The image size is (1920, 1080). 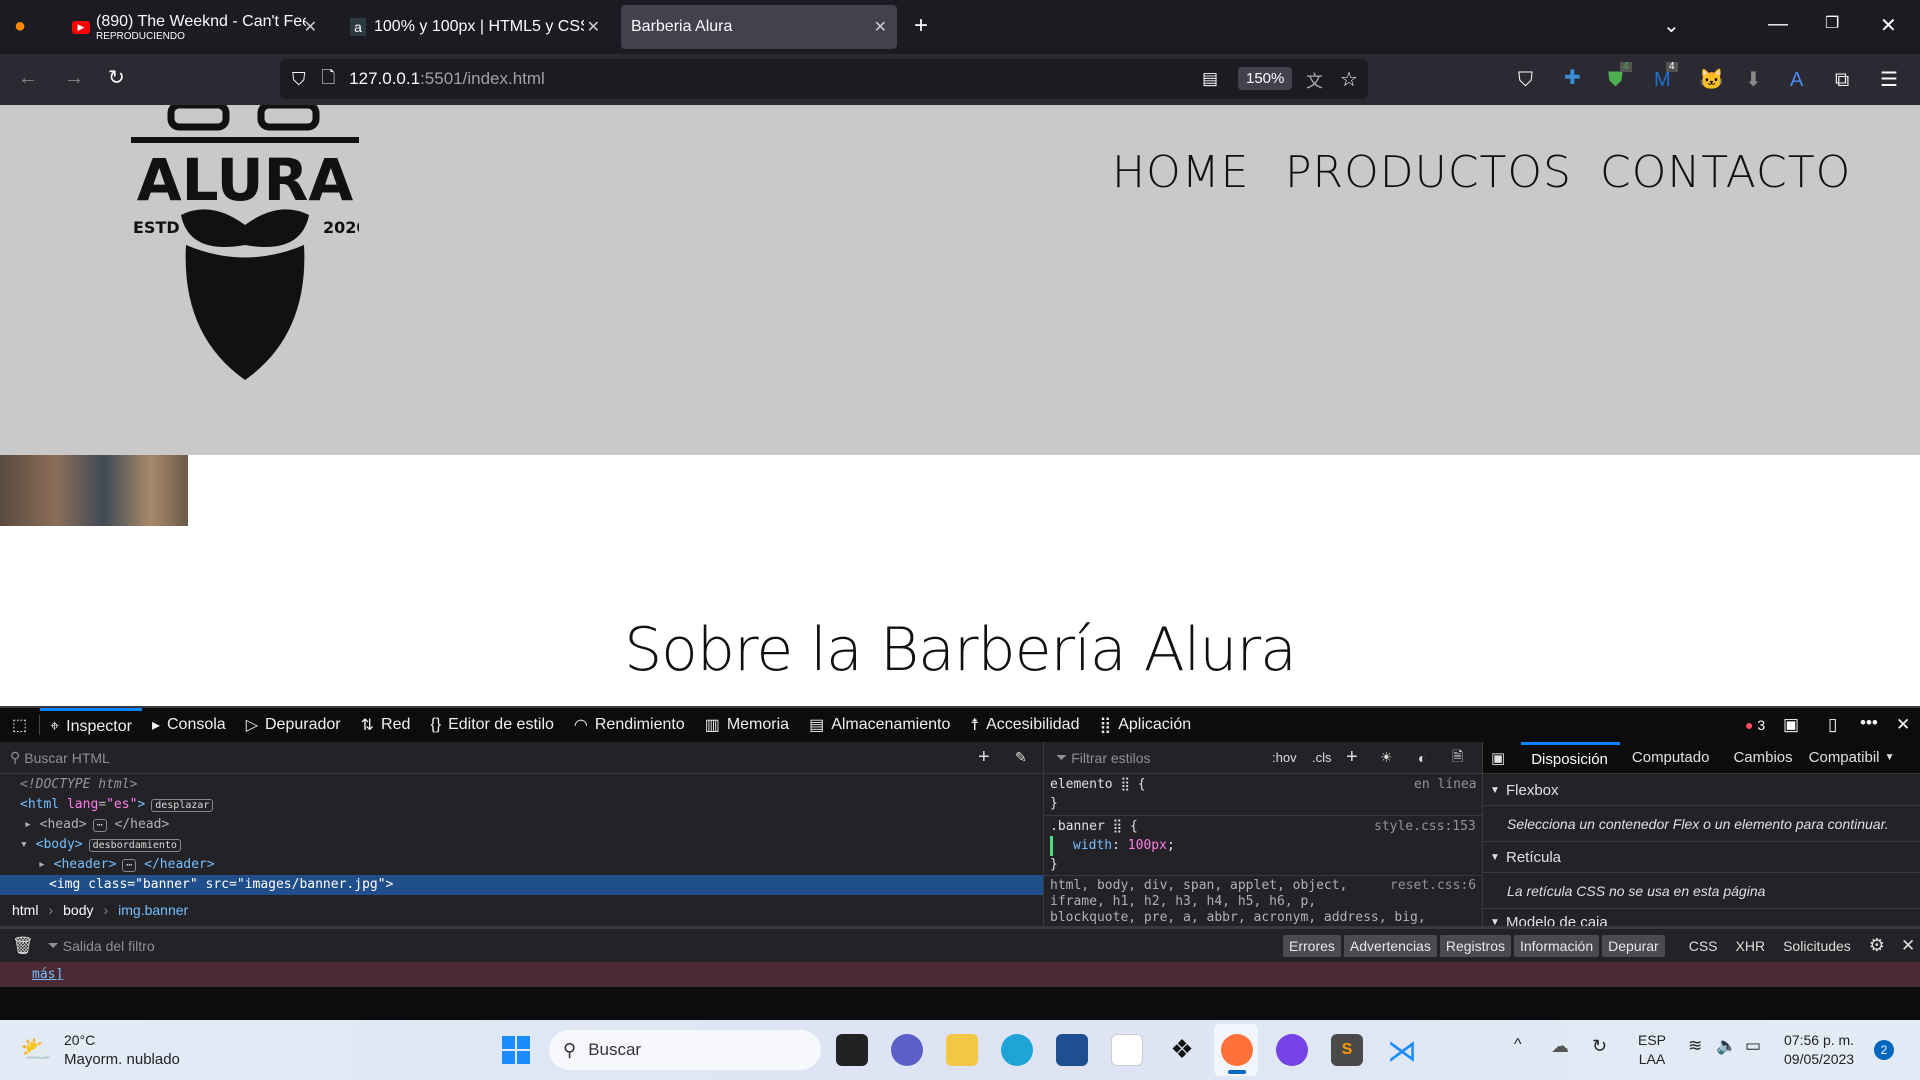 What do you see at coordinates (1072, 1050) in the screenshot?
I see `microsoft-store-icon` at bounding box center [1072, 1050].